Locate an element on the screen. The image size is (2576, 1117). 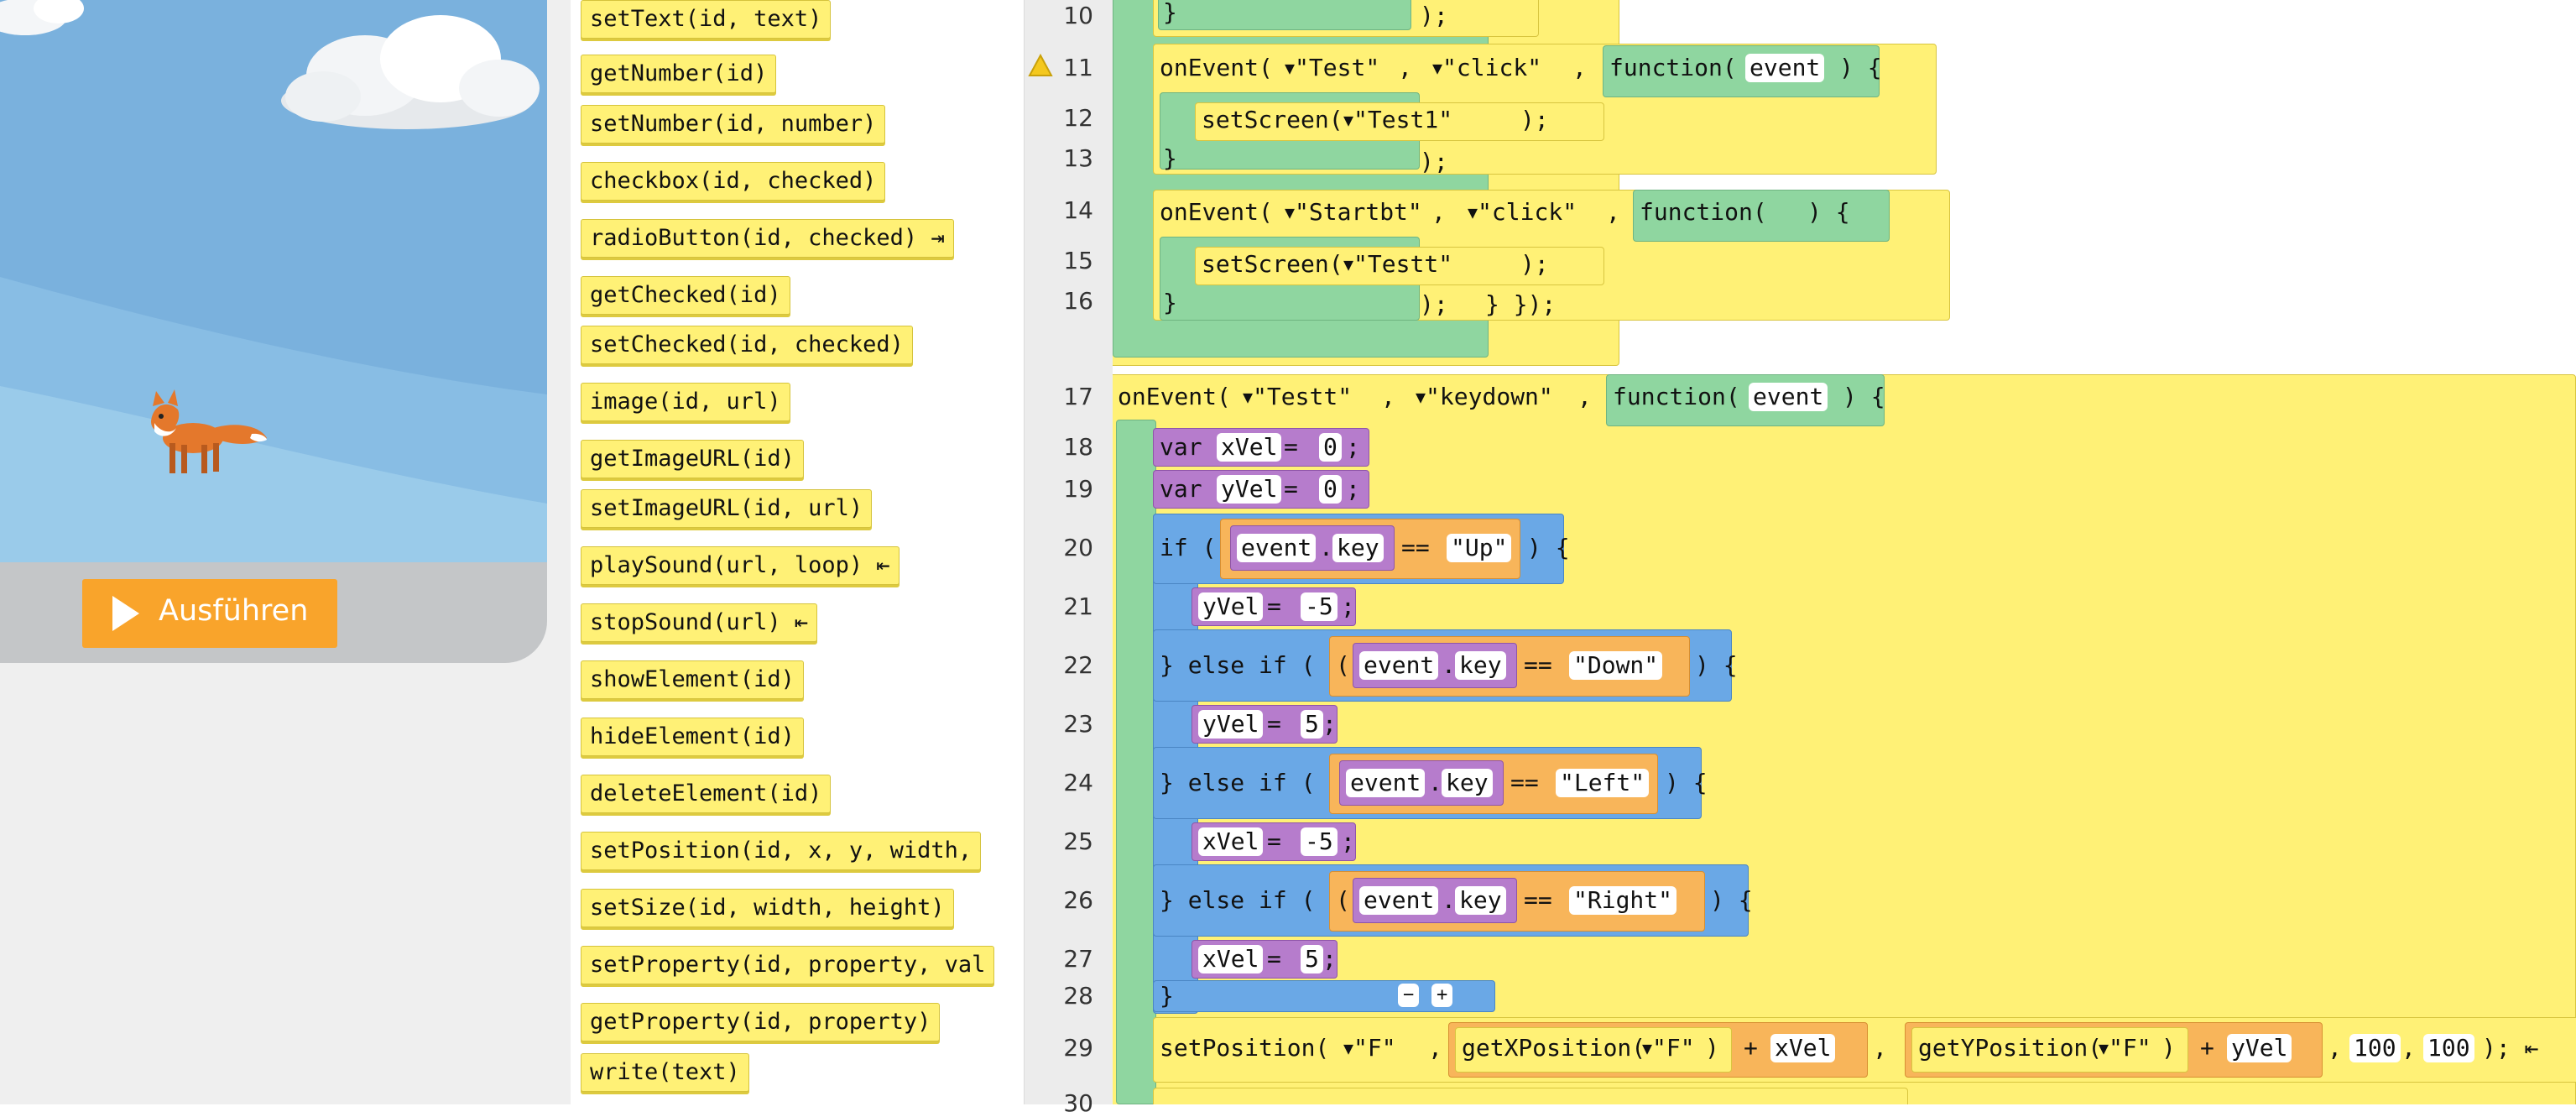
code-text: } else if ( is located at coordinates (1238, 900).